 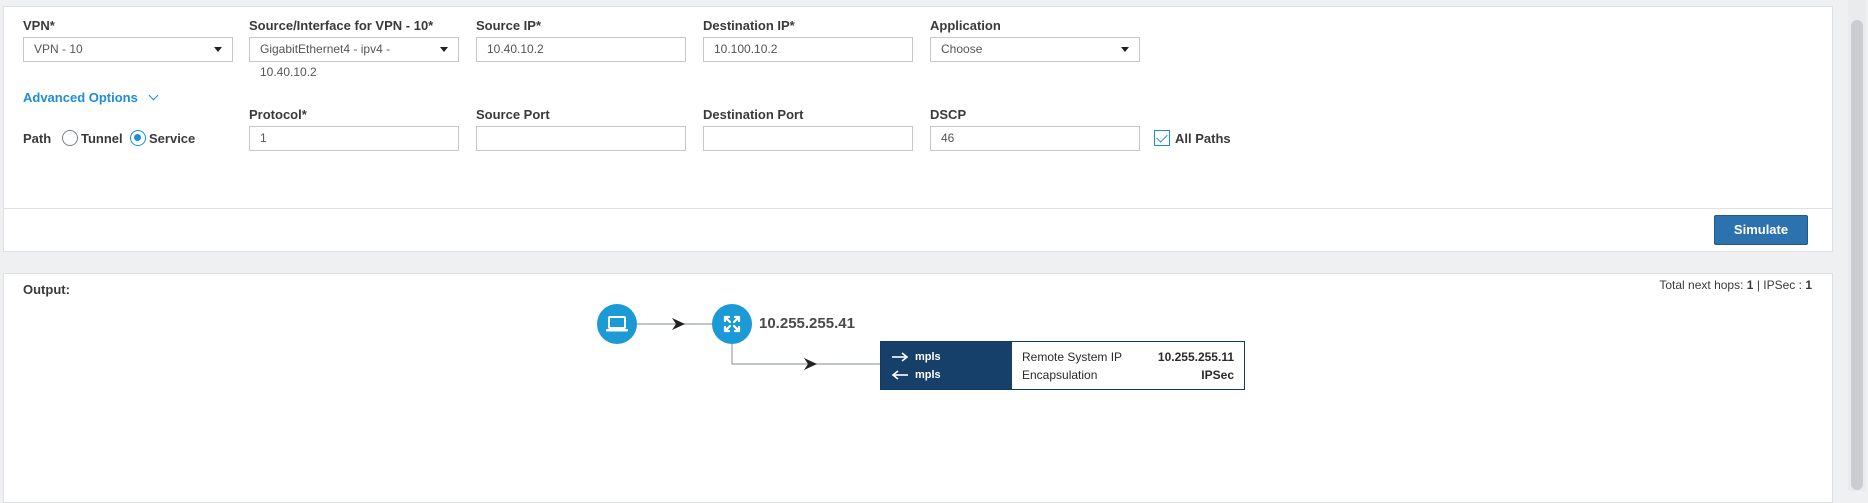 I want to click on tunnel-direction-panel: mpls mpls, so click(x=946, y=365).